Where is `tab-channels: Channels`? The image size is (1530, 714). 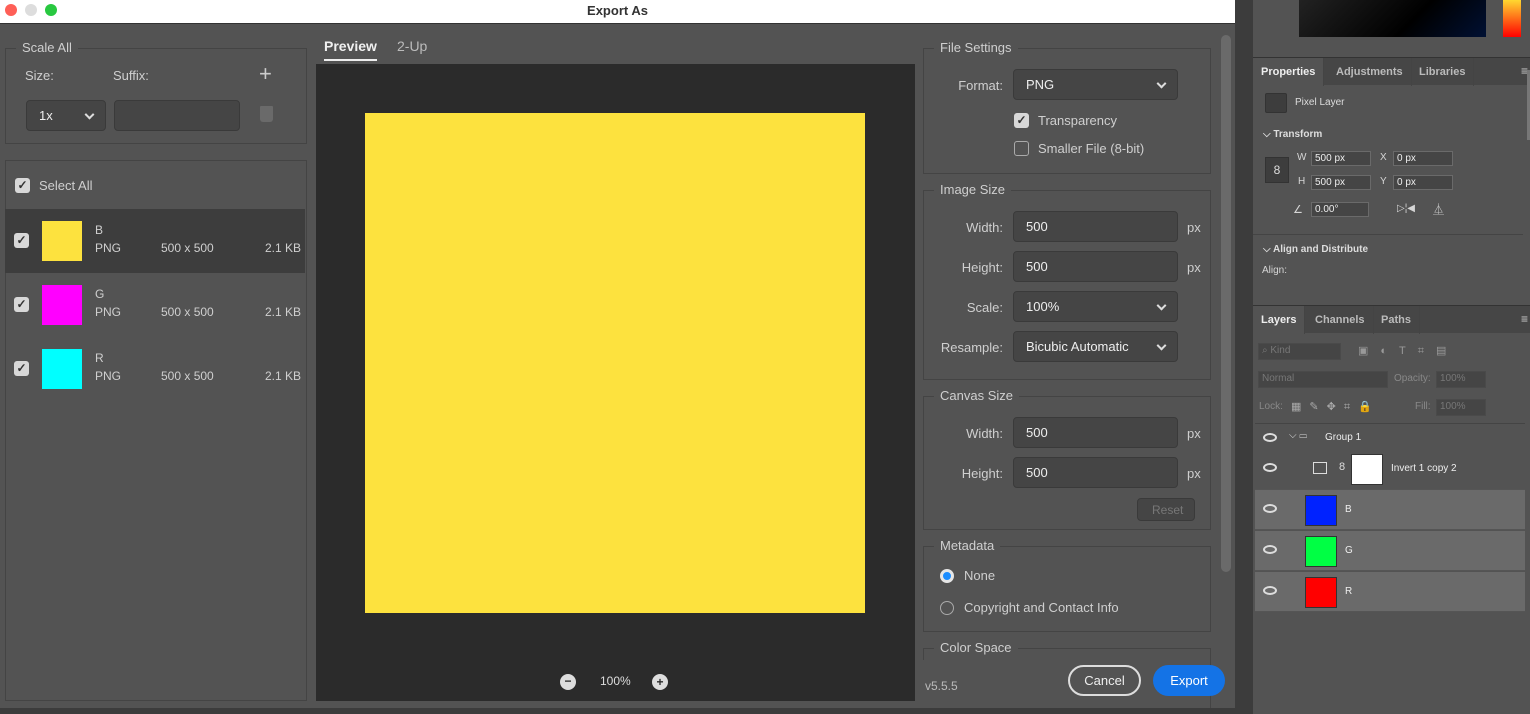
tab-channels: Channels is located at coordinates (1340, 320).